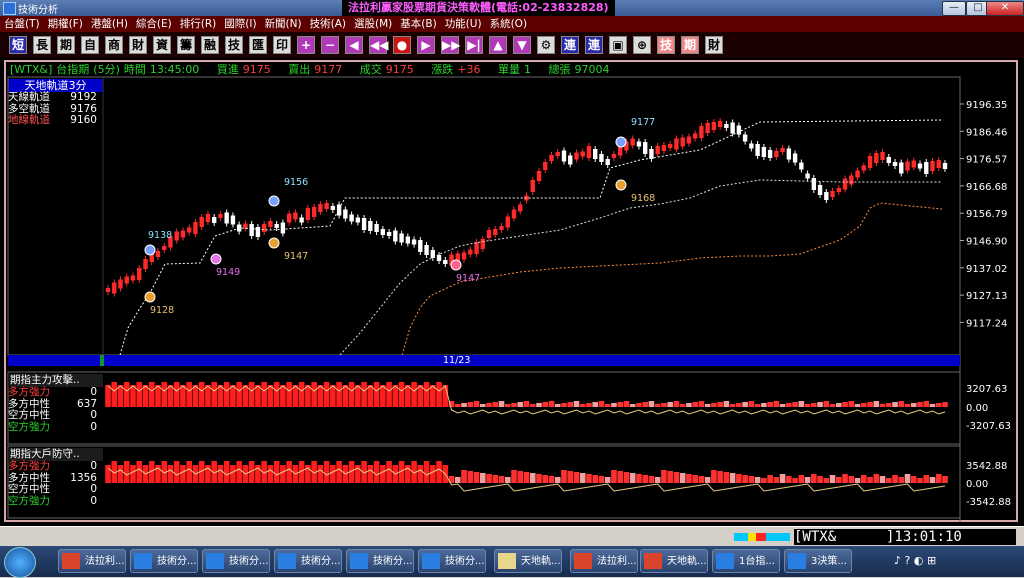 This screenshot has height=578, width=1024. What do you see at coordinates (498, 45) in the screenshot?
I see `toolbar-button-20: ▲` at bounding box center [498, 45].